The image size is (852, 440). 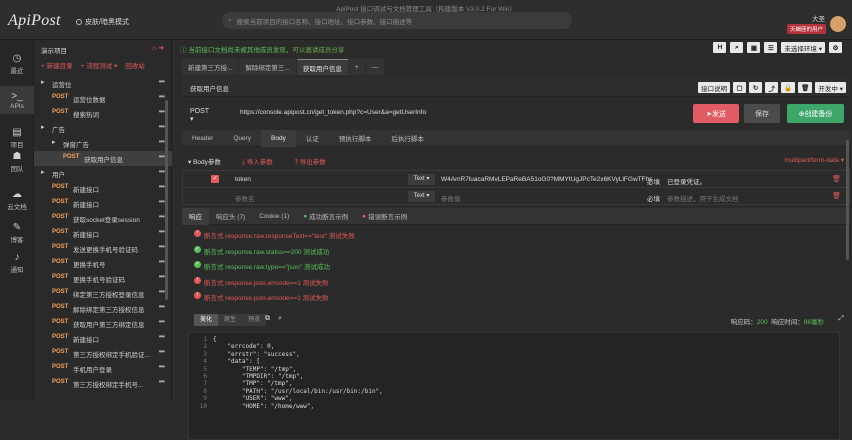 What do you see at coordinates (847, 200) in the screenshot?
I see `main-scrollbar` at bounding box center [847, 200].